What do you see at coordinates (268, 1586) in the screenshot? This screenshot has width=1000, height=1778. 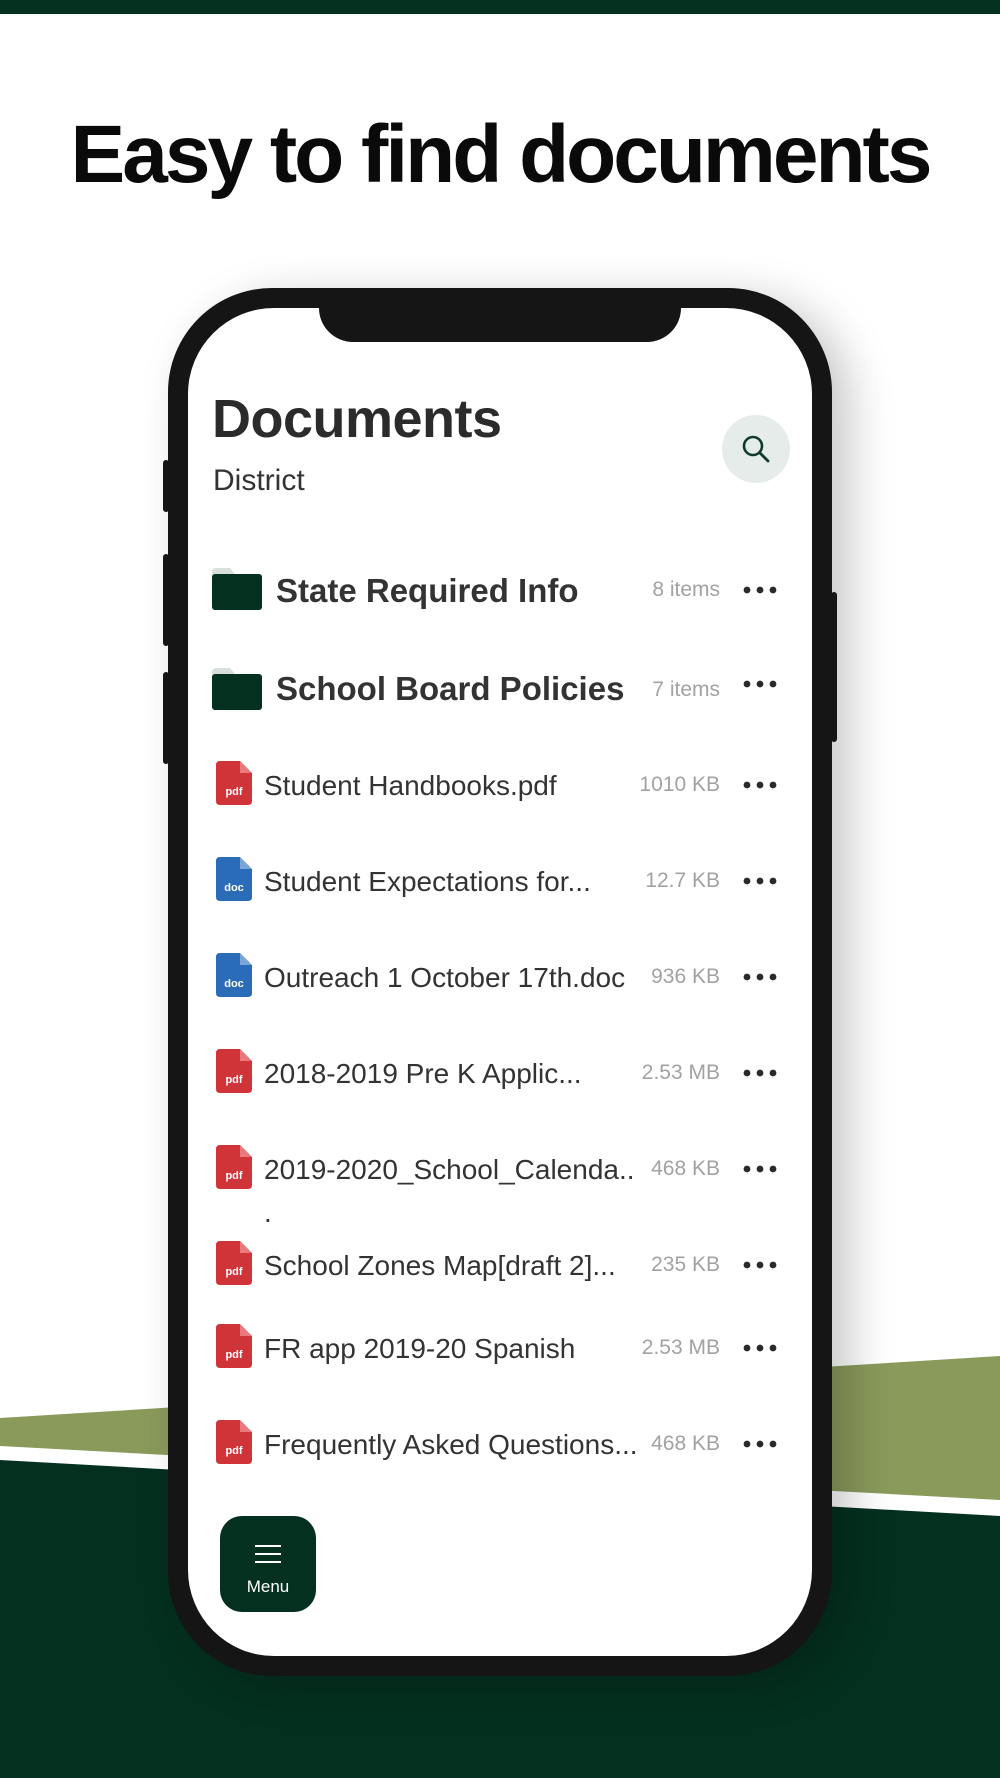 I see `menu-label: Menu` at bounding box center [268, 1586].